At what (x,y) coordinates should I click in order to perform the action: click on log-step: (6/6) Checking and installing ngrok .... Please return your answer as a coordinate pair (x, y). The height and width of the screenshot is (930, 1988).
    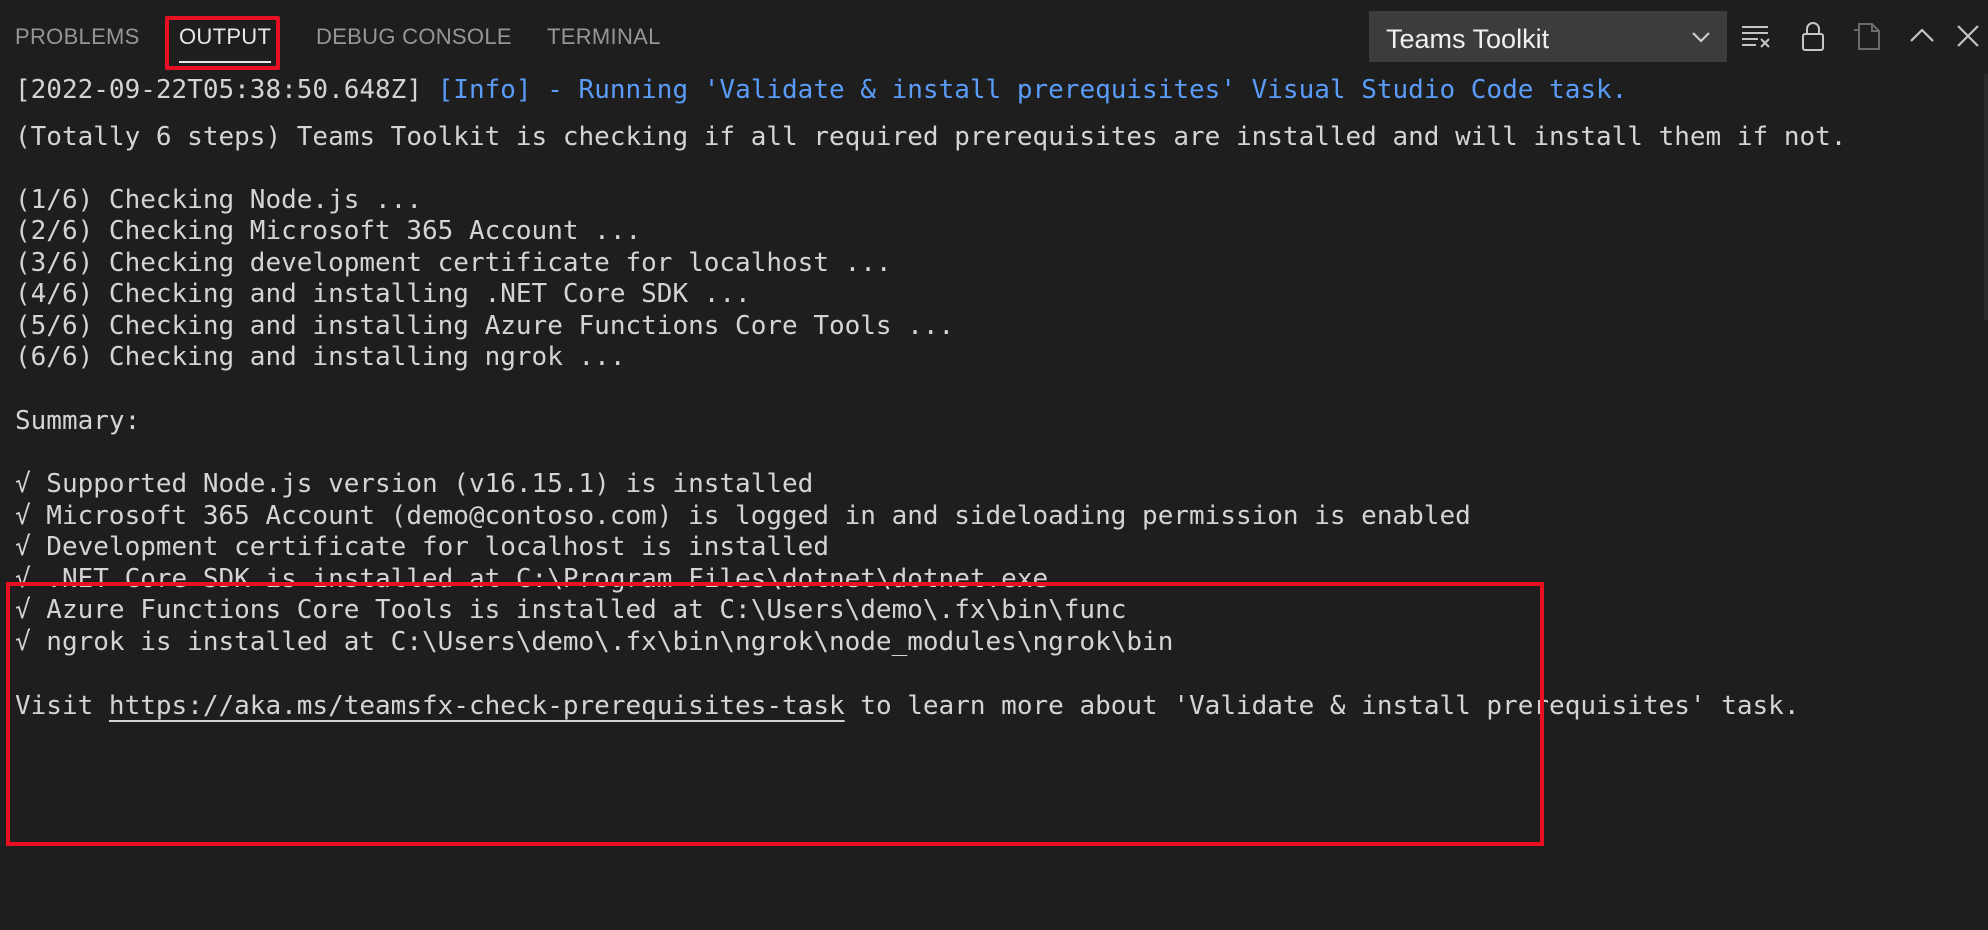
    Looking at the image, I should click on (320, 357).